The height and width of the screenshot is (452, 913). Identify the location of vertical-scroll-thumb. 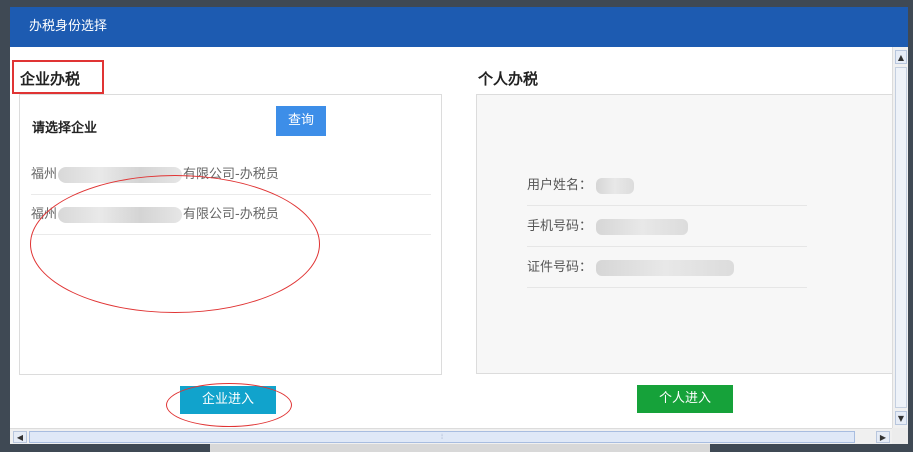
(901, 237).